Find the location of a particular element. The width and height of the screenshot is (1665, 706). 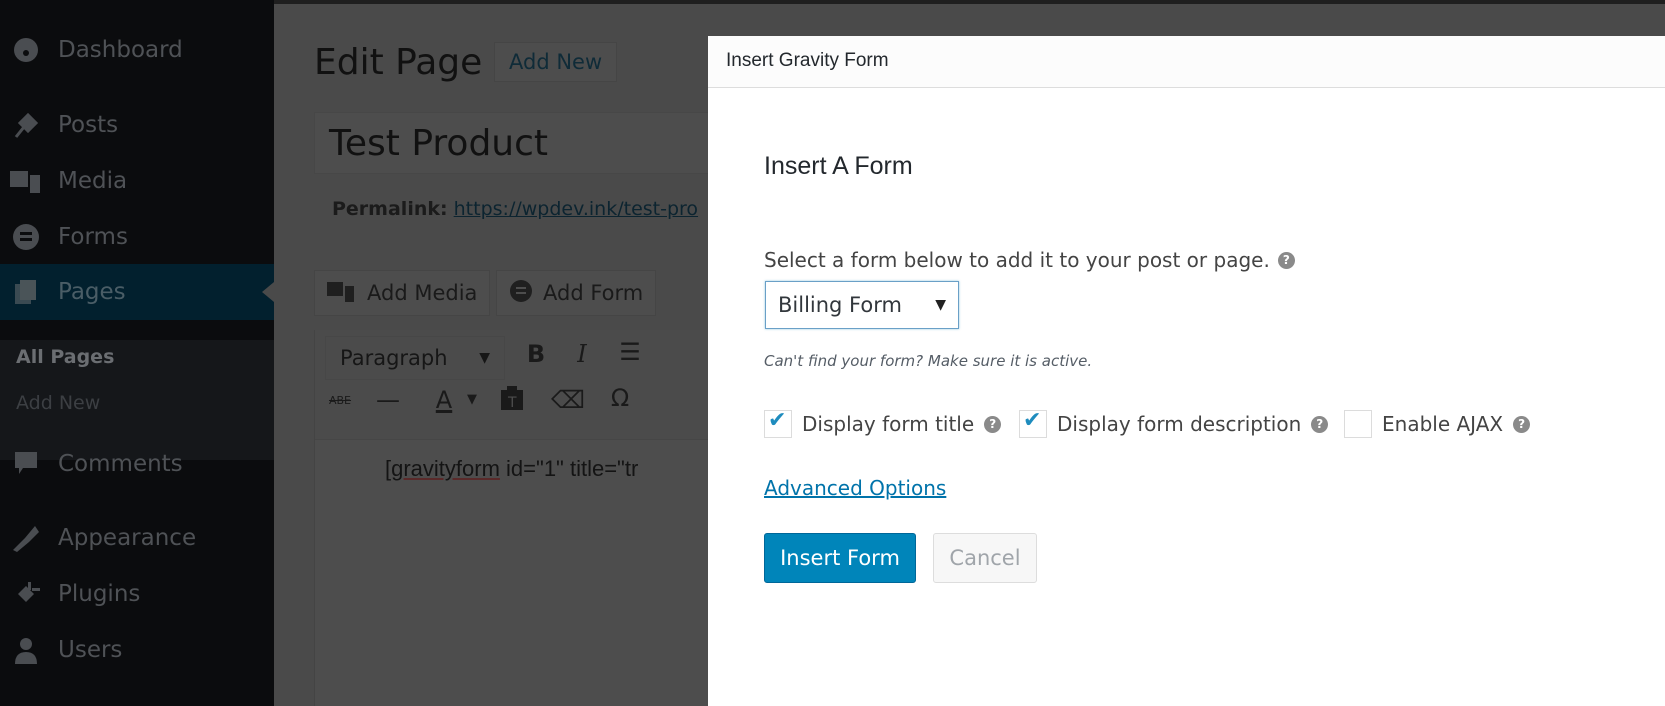

strikethrough-button: ABE is located at coordinates (340, 400).